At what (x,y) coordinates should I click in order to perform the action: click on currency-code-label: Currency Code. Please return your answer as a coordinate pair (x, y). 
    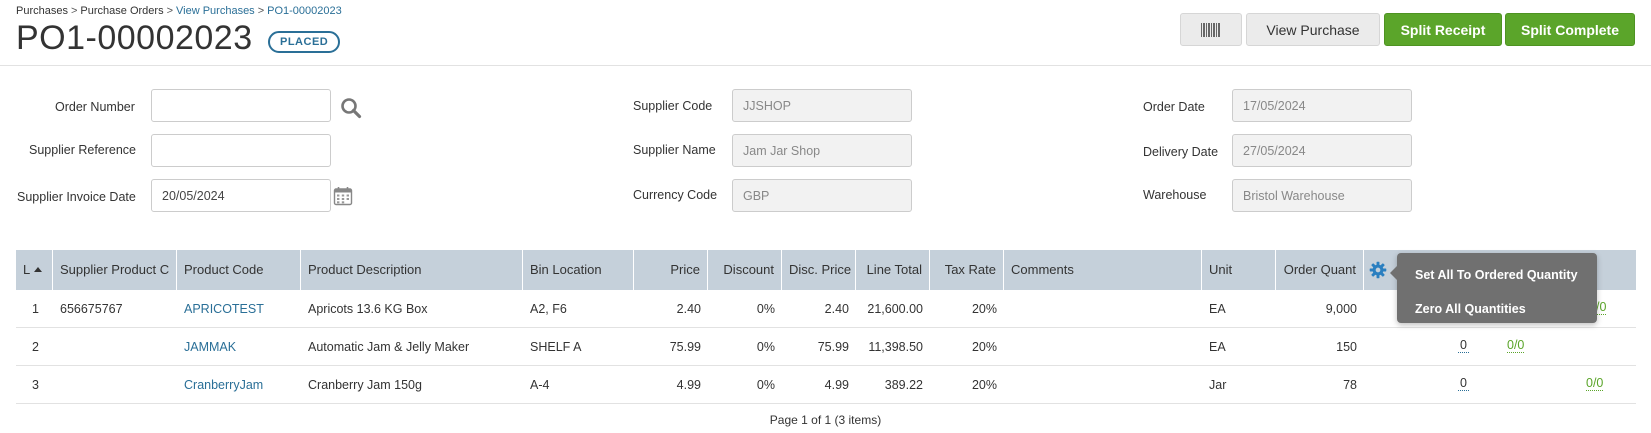
    Looking at the image, I should click on (675, 195).